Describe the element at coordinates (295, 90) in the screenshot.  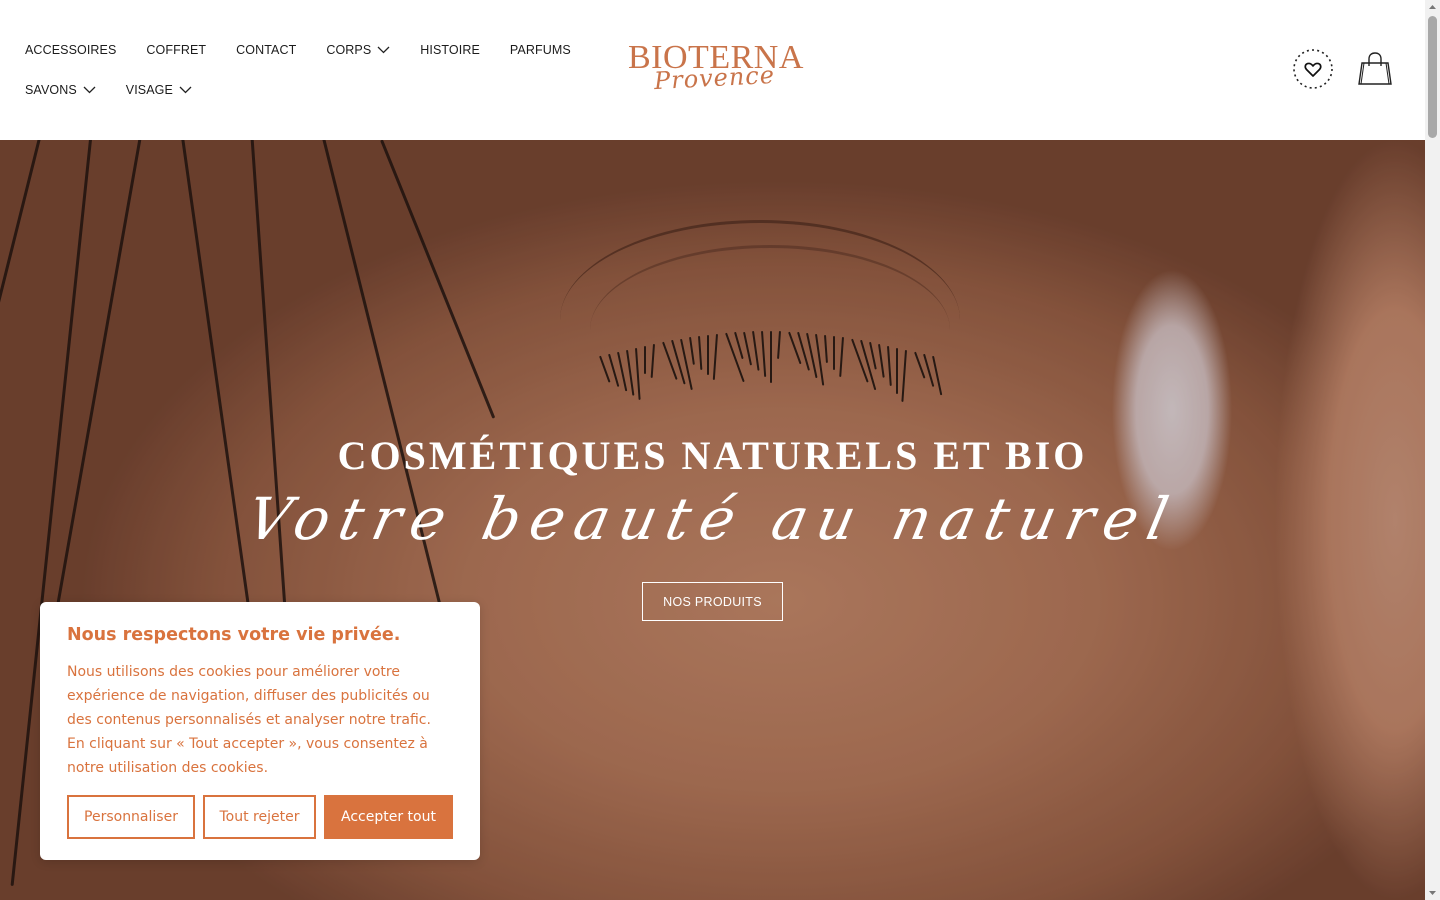
I see `nav-row: SAVONS VISAGE` at that location.